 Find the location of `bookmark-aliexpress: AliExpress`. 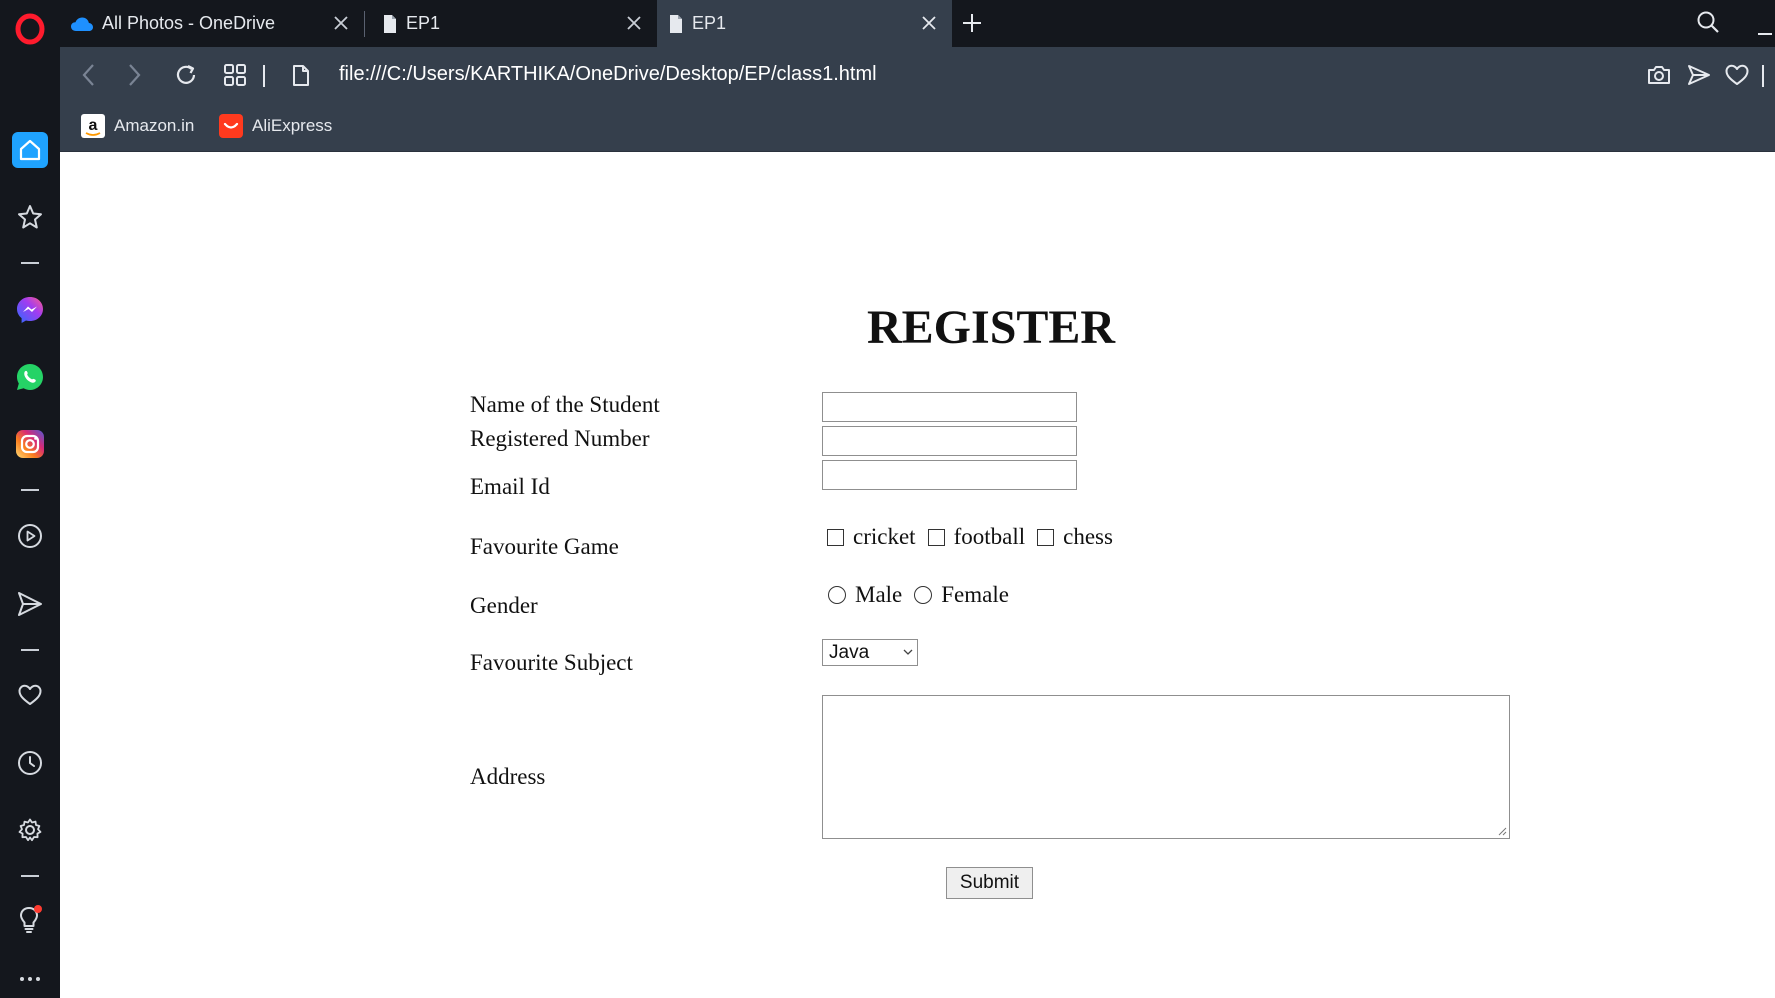

bookmark-aliexpress: AliExpress is located at coordinates (275, 126).